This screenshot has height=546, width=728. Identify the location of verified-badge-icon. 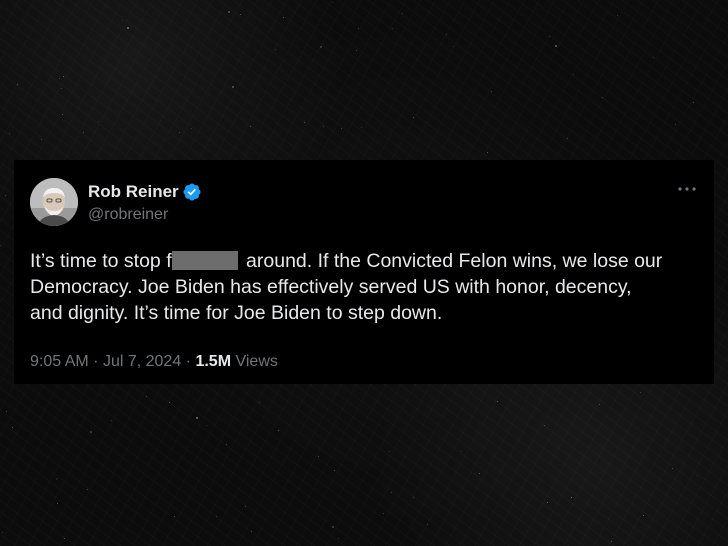
(192, 192).